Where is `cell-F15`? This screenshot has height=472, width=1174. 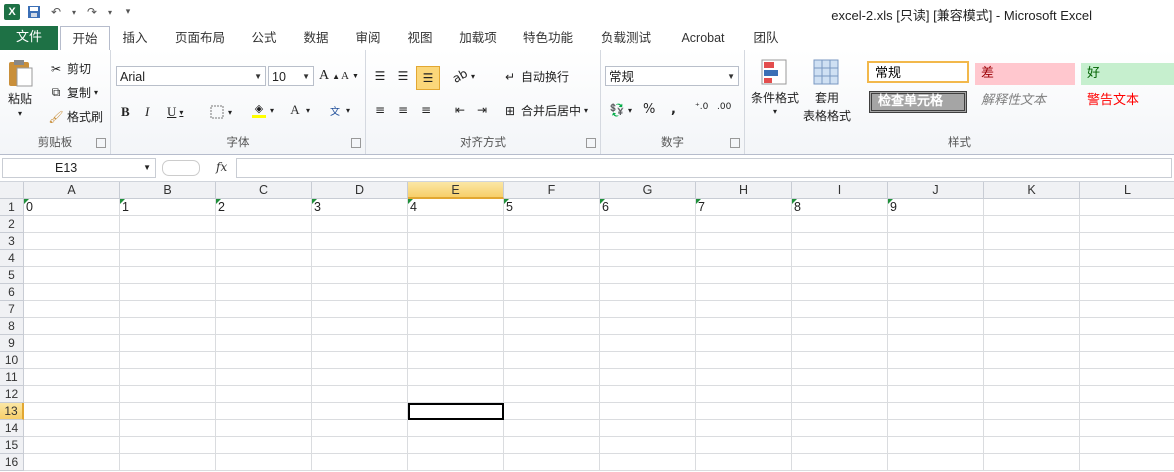
cell-F15 is located at coordinates (552, 445).